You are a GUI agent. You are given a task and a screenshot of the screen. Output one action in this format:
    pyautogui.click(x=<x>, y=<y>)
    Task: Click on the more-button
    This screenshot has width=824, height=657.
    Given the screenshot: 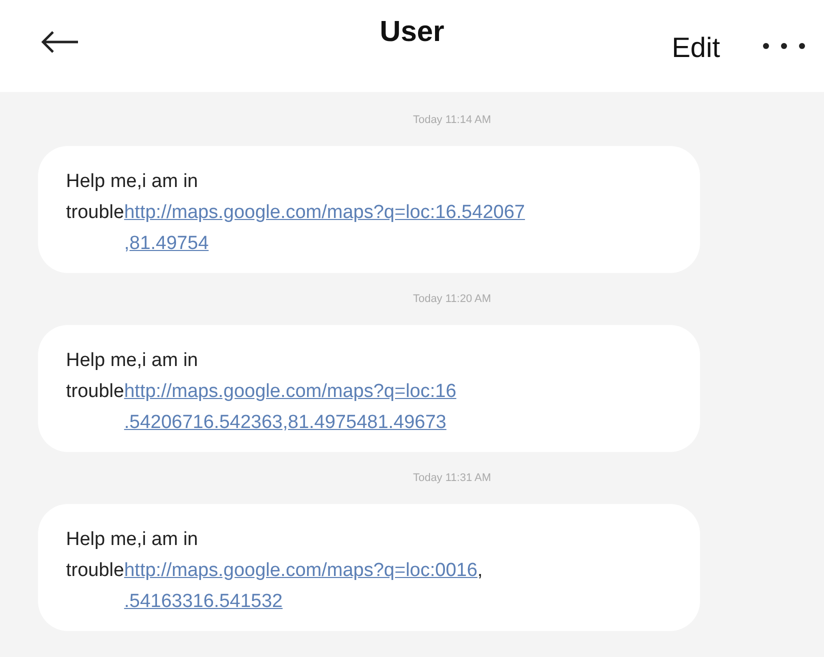 What is the action you would take?
    pyautogui.click(x=784, y=46)
    